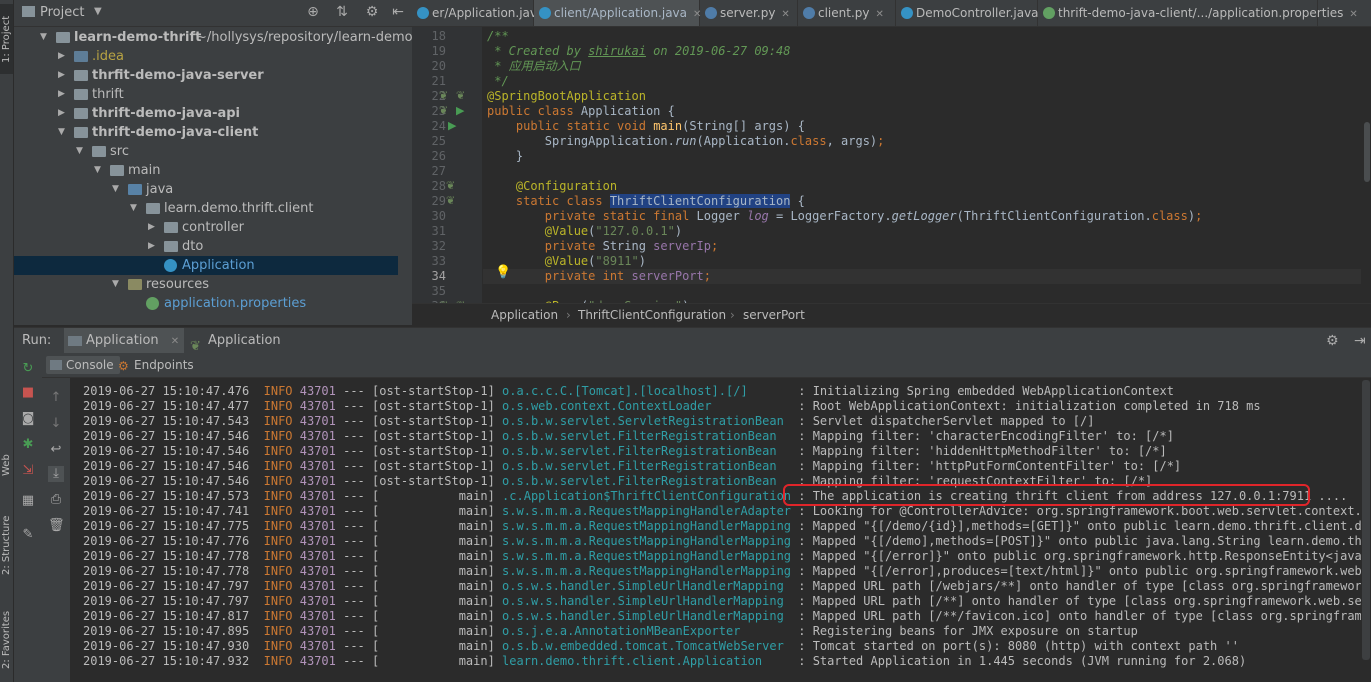  Describe the element at coordinates (398, 12) in the screenshot. I see `hide-icon: ⇤` at that location.